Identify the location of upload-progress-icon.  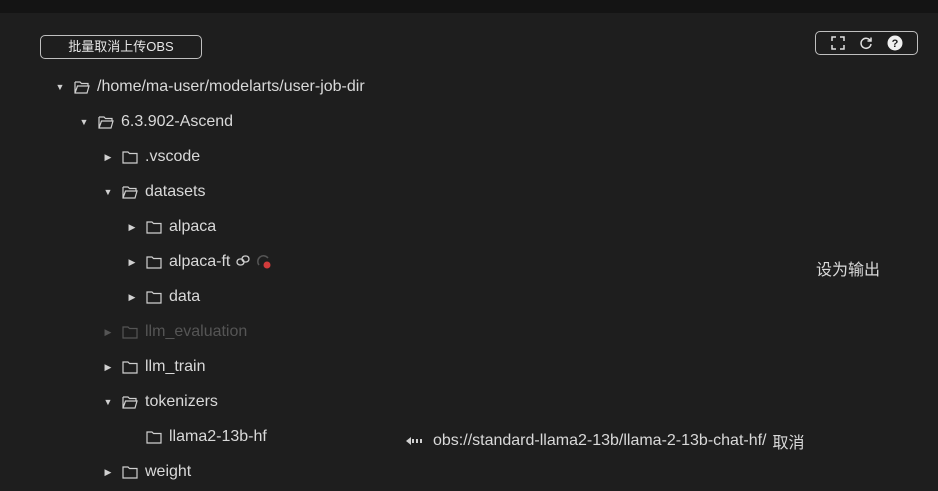
(415, 441).